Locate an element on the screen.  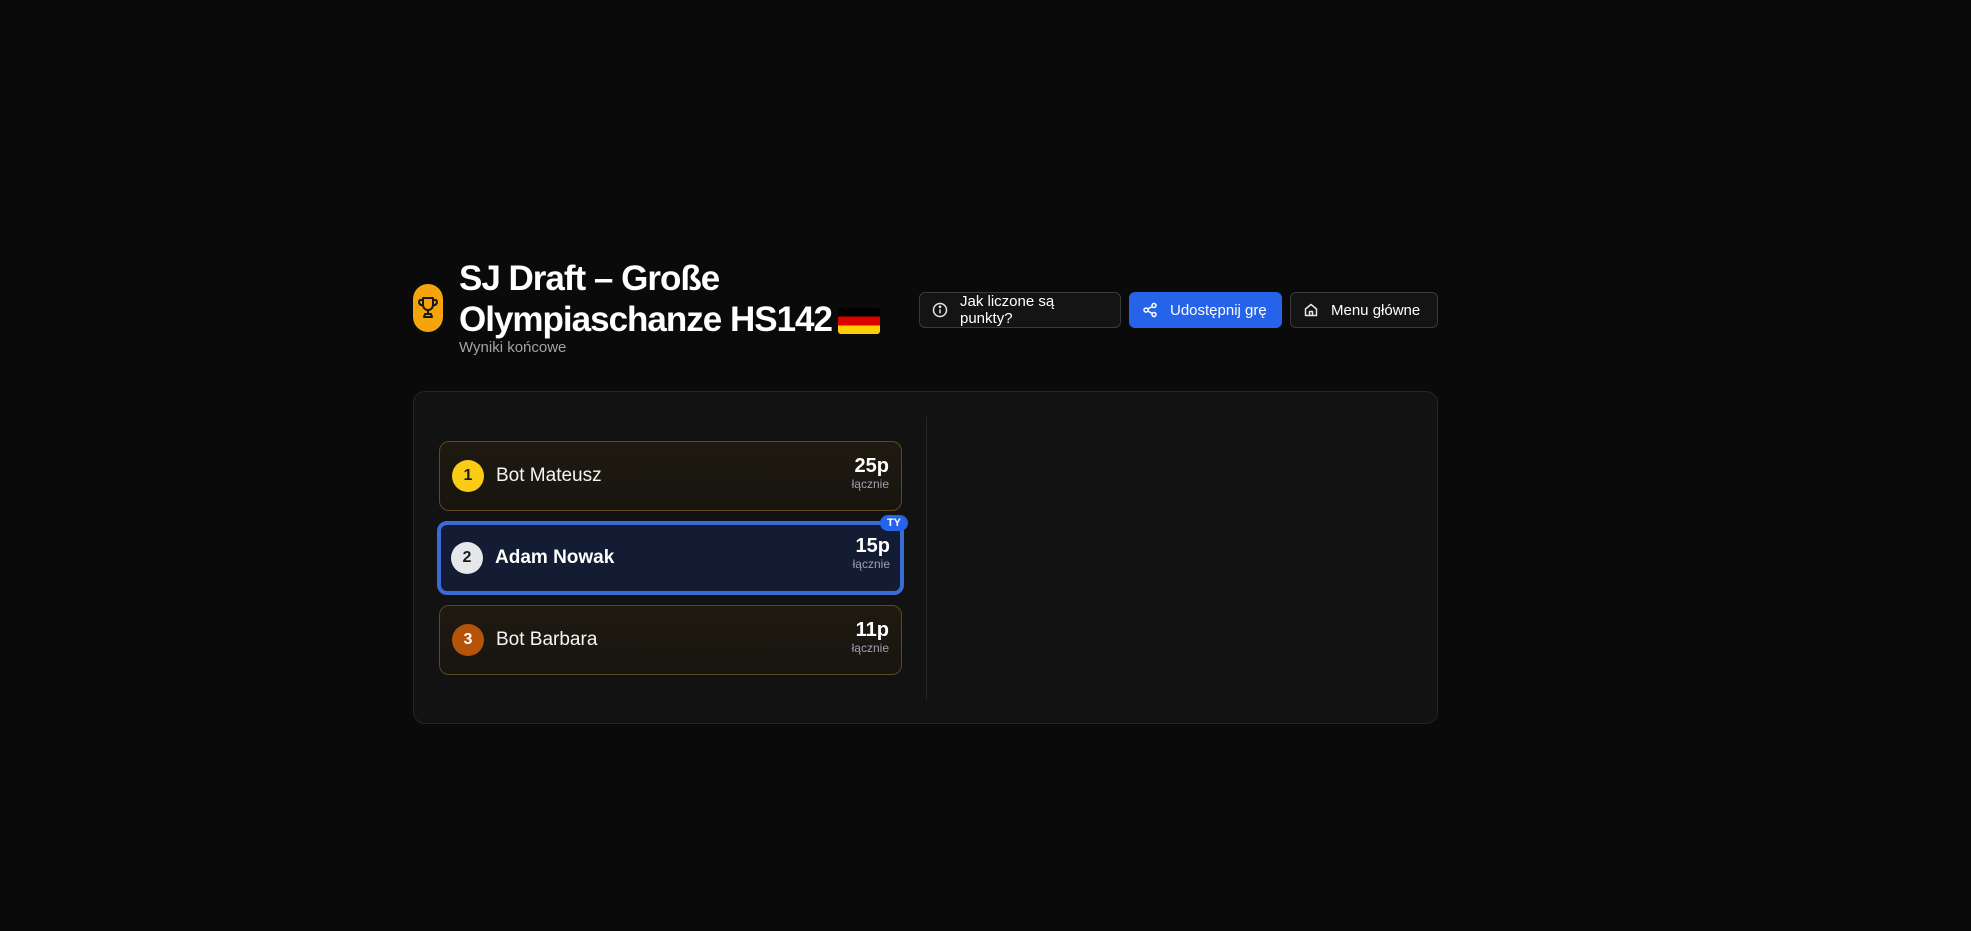
rank-badge: 1 is located at coordinates (468, 476).